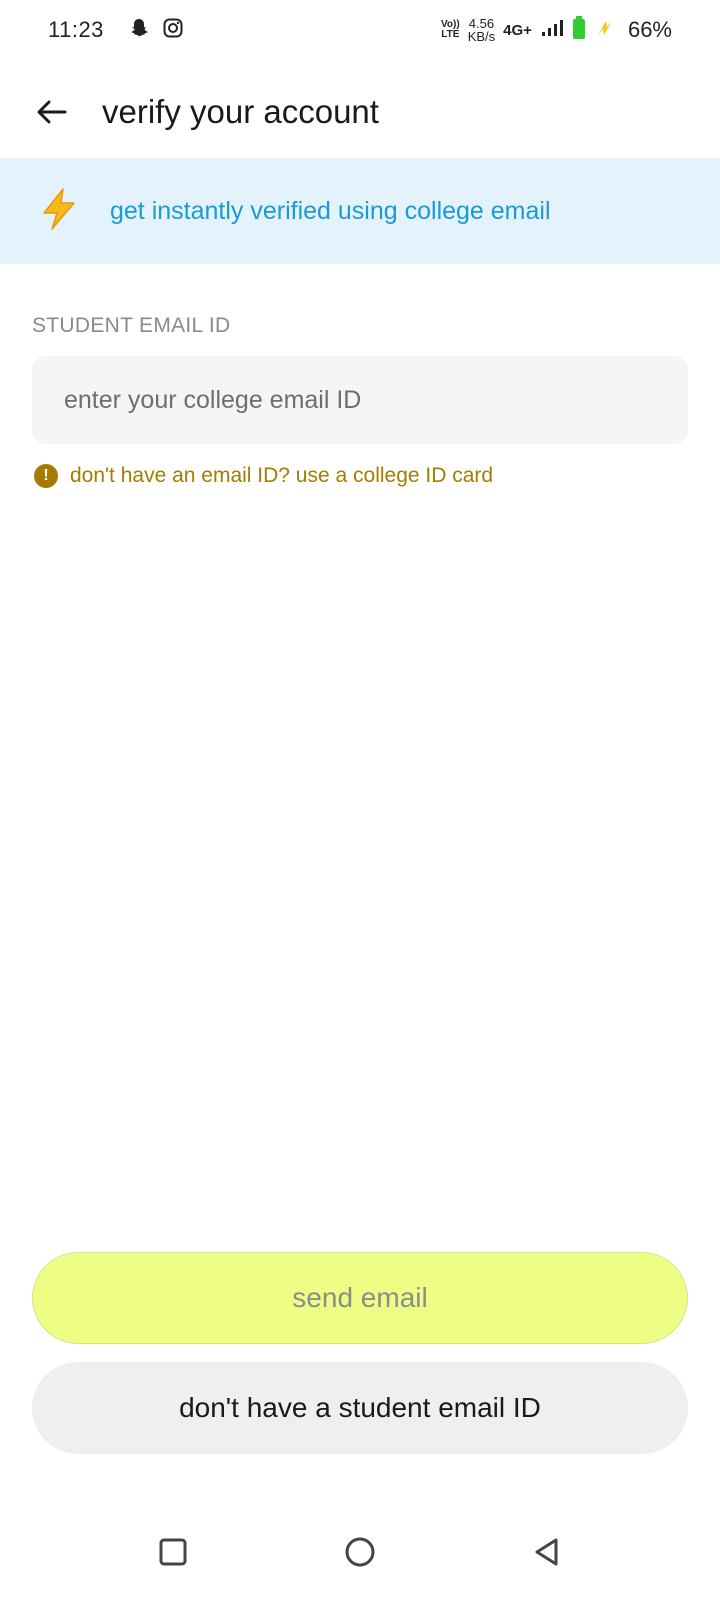  What do you see at coordinates (481, 36) in the screenshot?
I see `speed-unit: KB/s` at bounding box center [481, 36].